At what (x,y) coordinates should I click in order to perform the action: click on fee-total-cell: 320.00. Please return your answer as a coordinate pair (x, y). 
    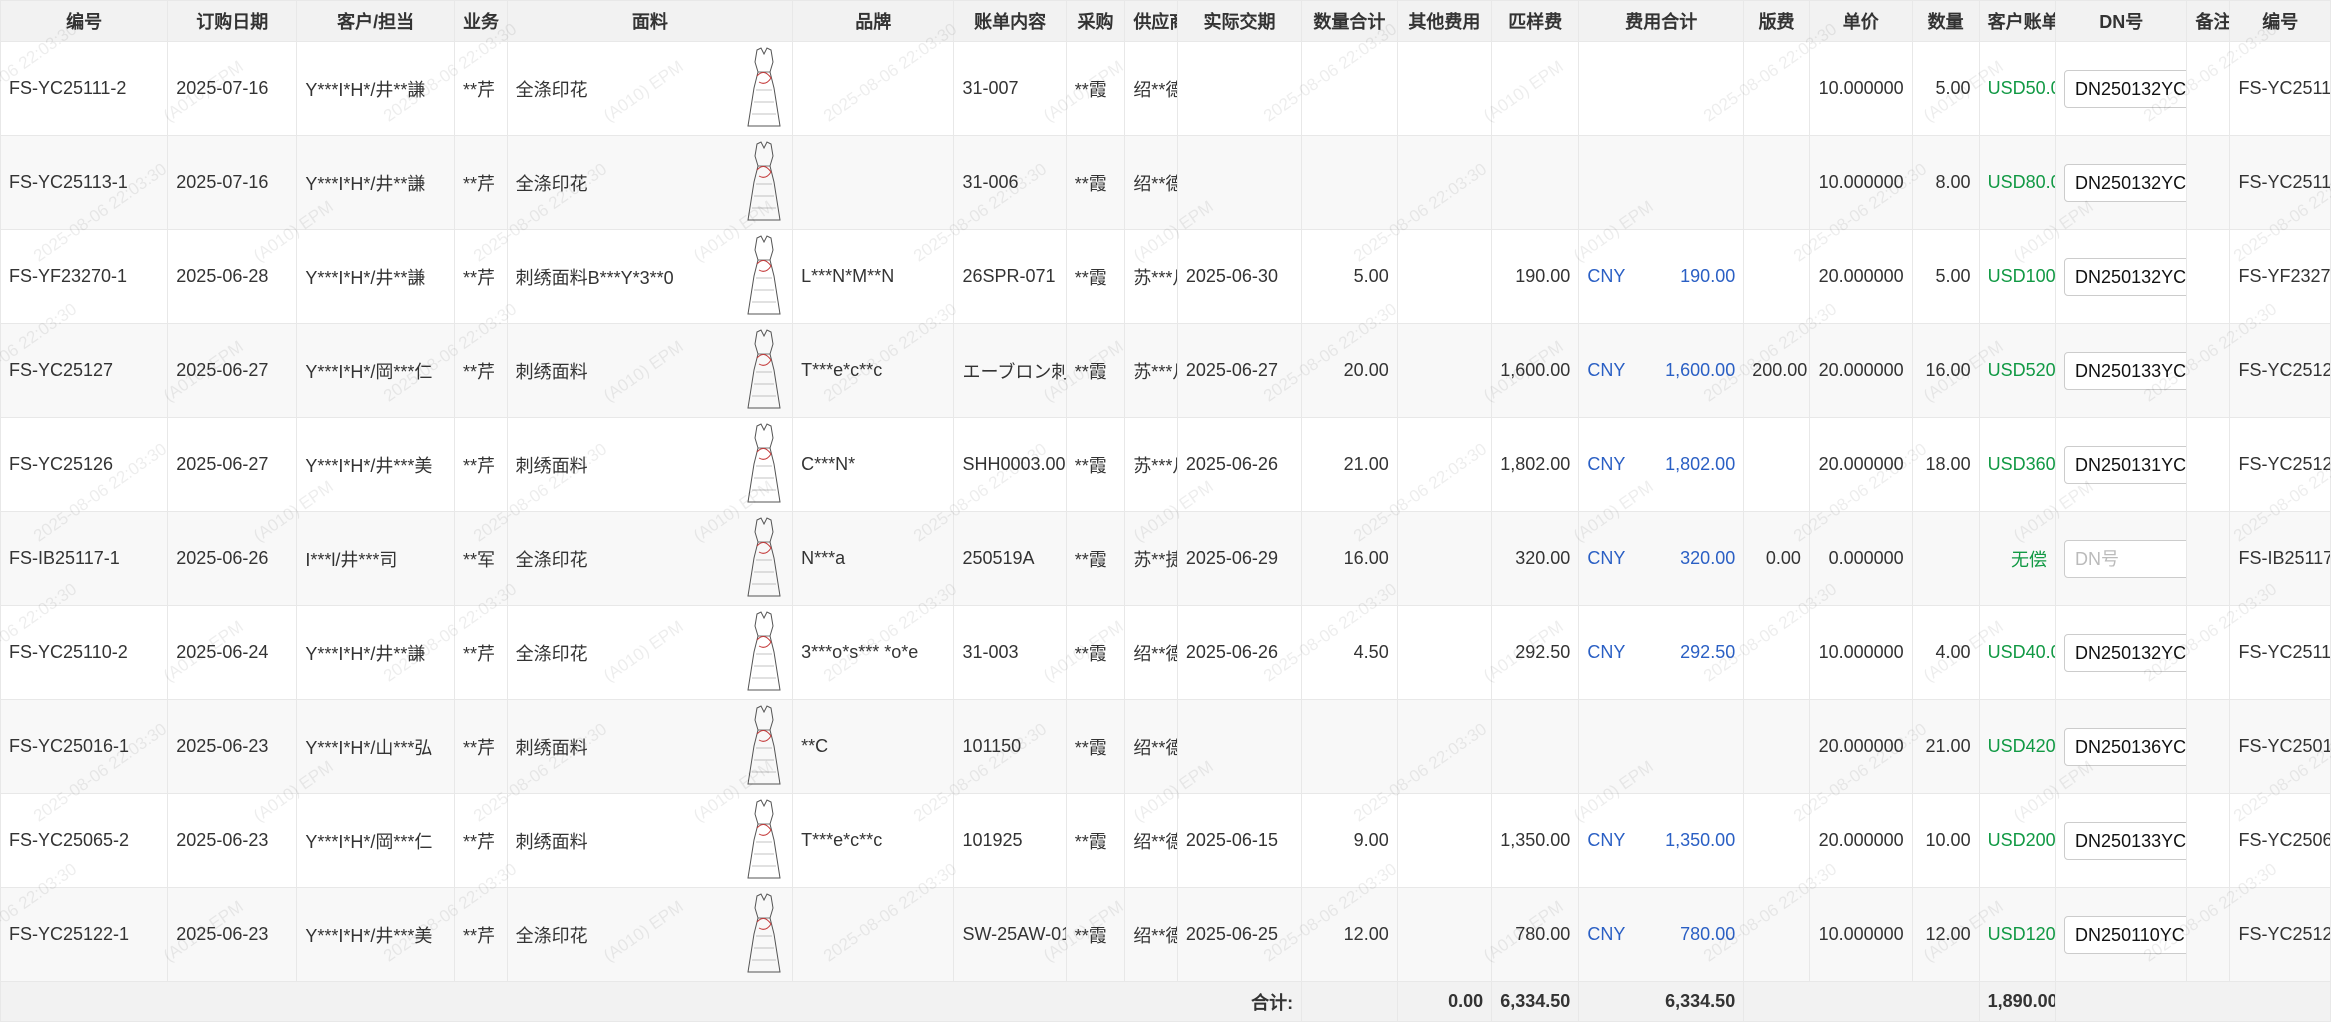
    Looking at the image, I should click on (1708, 558).